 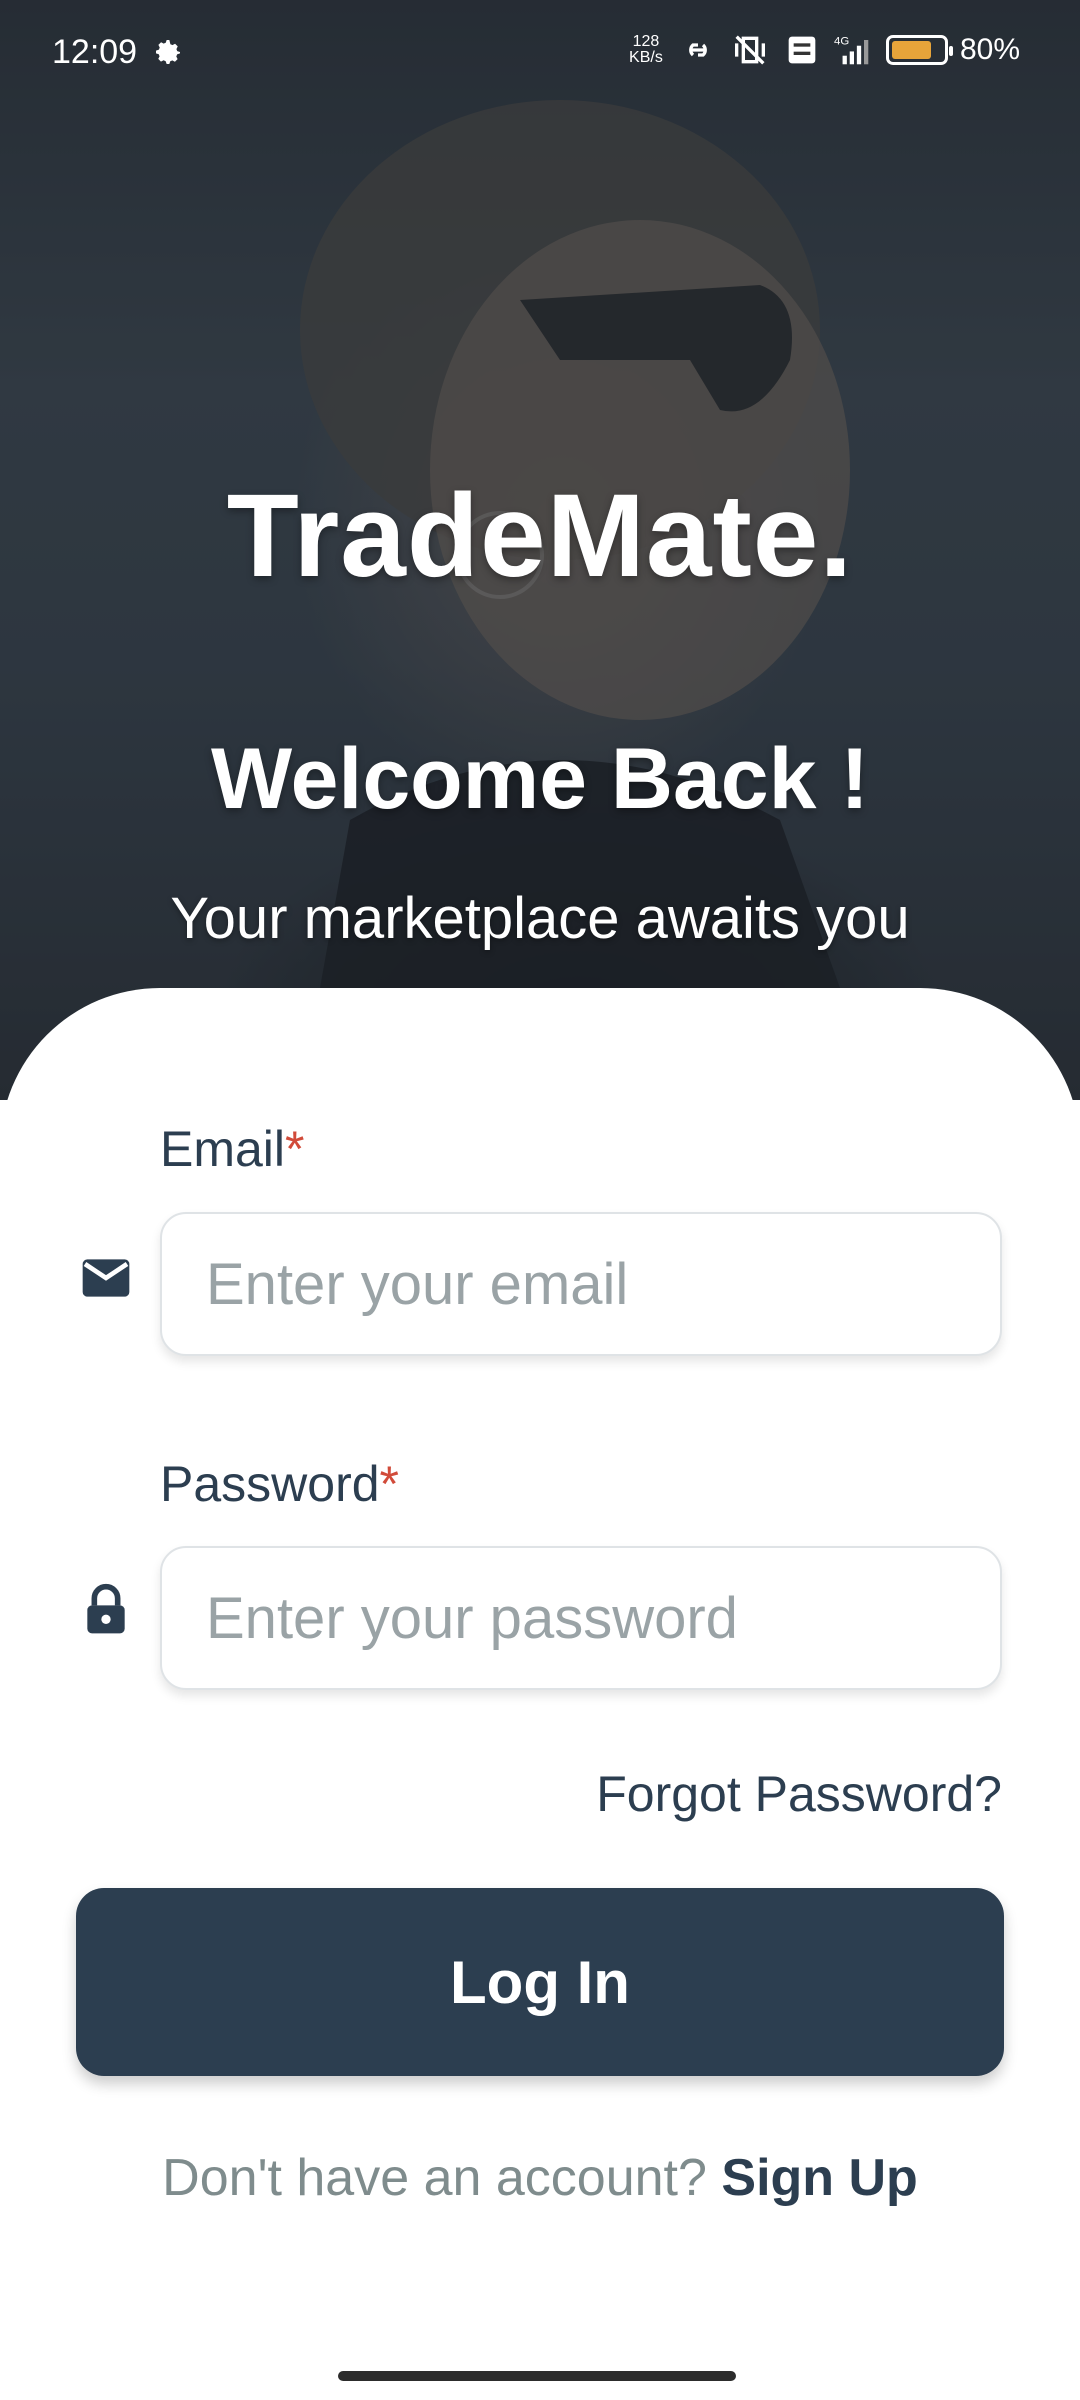 What do you see at coordinates (581, 1284) in the screenshot?
I see `email-input` at bounding box center [581, 1284].